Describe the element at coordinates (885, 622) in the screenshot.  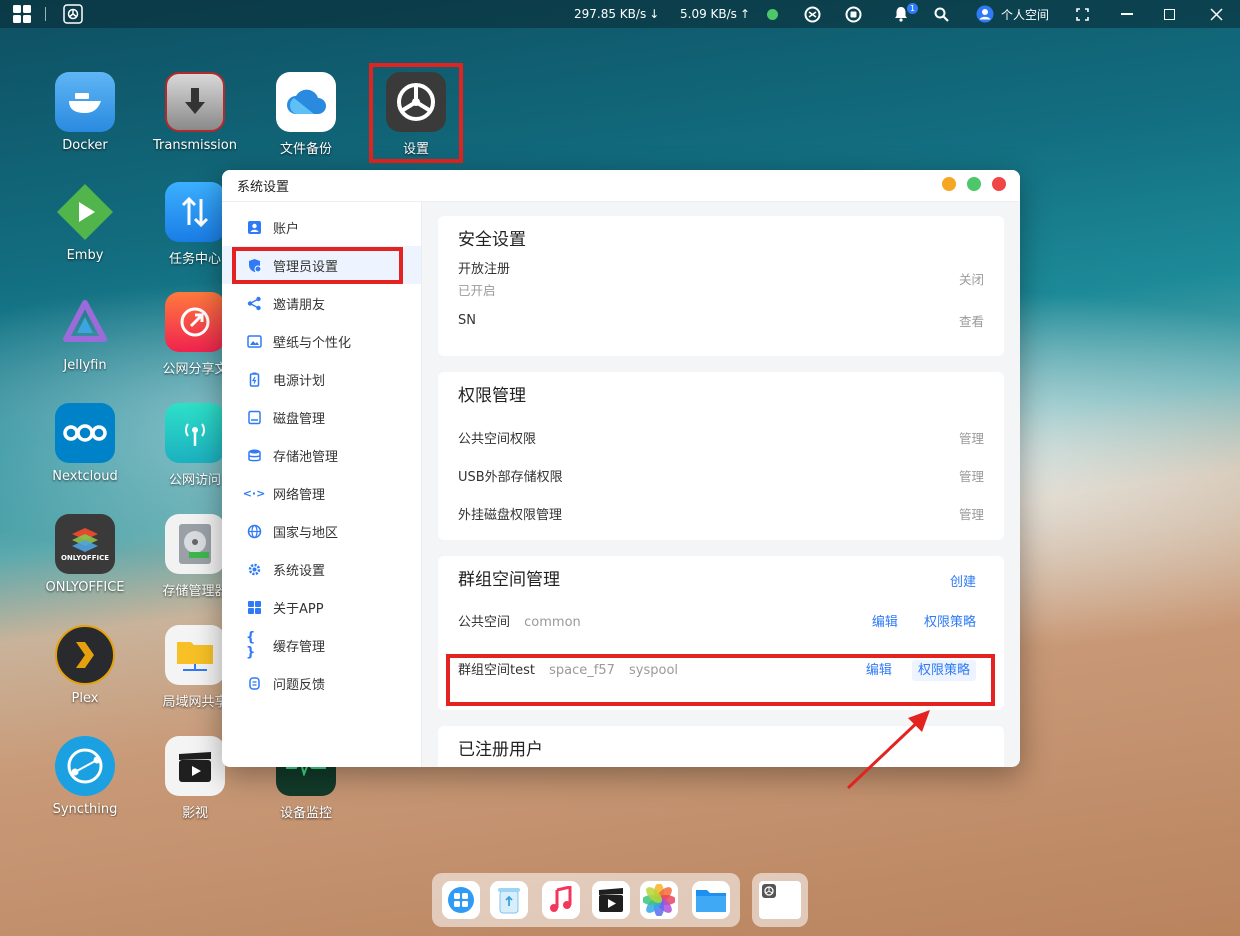
I see `edit-button: 编辑` at that location.